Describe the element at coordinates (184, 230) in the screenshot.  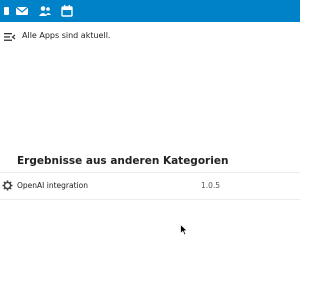
I see `mouse-cursor-icon` at that location.